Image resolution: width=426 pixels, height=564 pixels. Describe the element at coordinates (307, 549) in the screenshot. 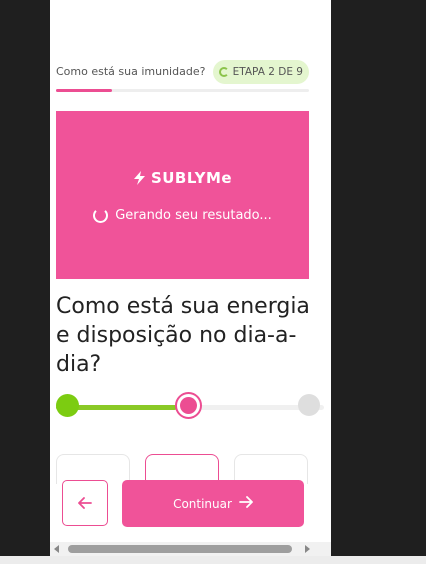

I see `scroll-right-arrow-icon` at that location.